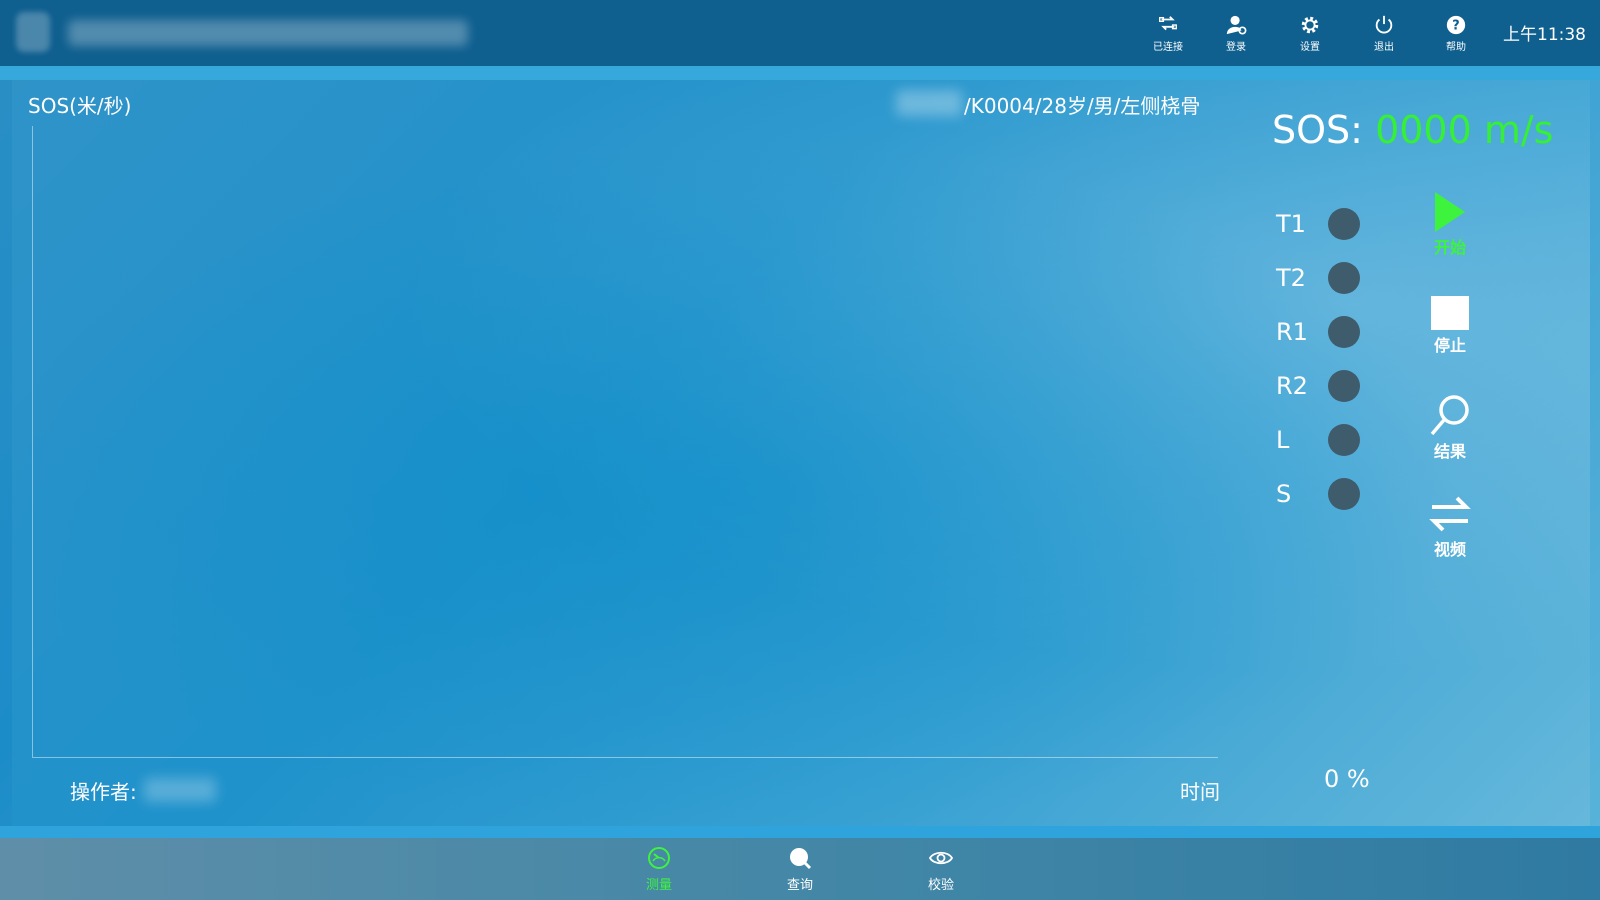 The image size is (1600, 900). I want to click on indicator-s: S, so click(1321, 494).